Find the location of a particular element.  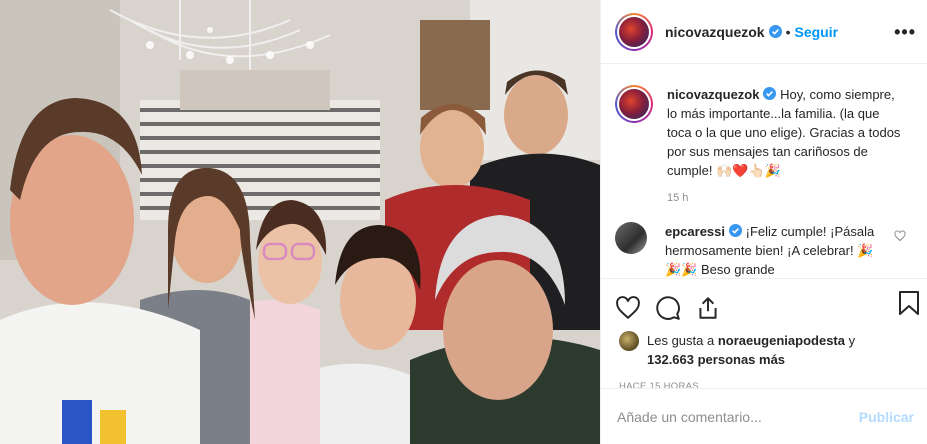

comment-username: epcaressi is located at coordinates (695, 231).